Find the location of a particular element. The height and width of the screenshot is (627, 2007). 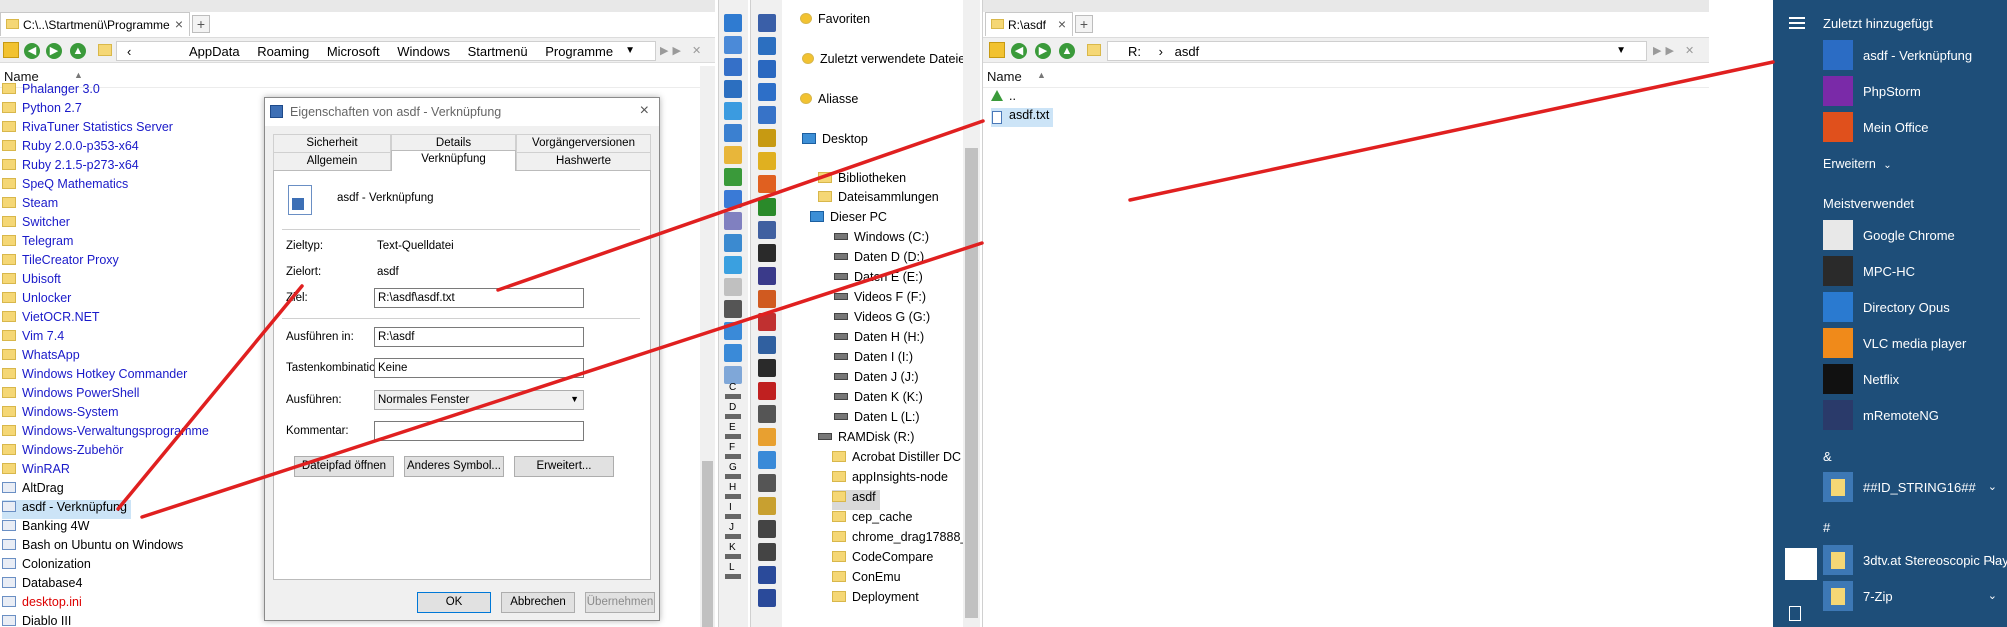

annotation-line is located at coordinates (1451, 131).